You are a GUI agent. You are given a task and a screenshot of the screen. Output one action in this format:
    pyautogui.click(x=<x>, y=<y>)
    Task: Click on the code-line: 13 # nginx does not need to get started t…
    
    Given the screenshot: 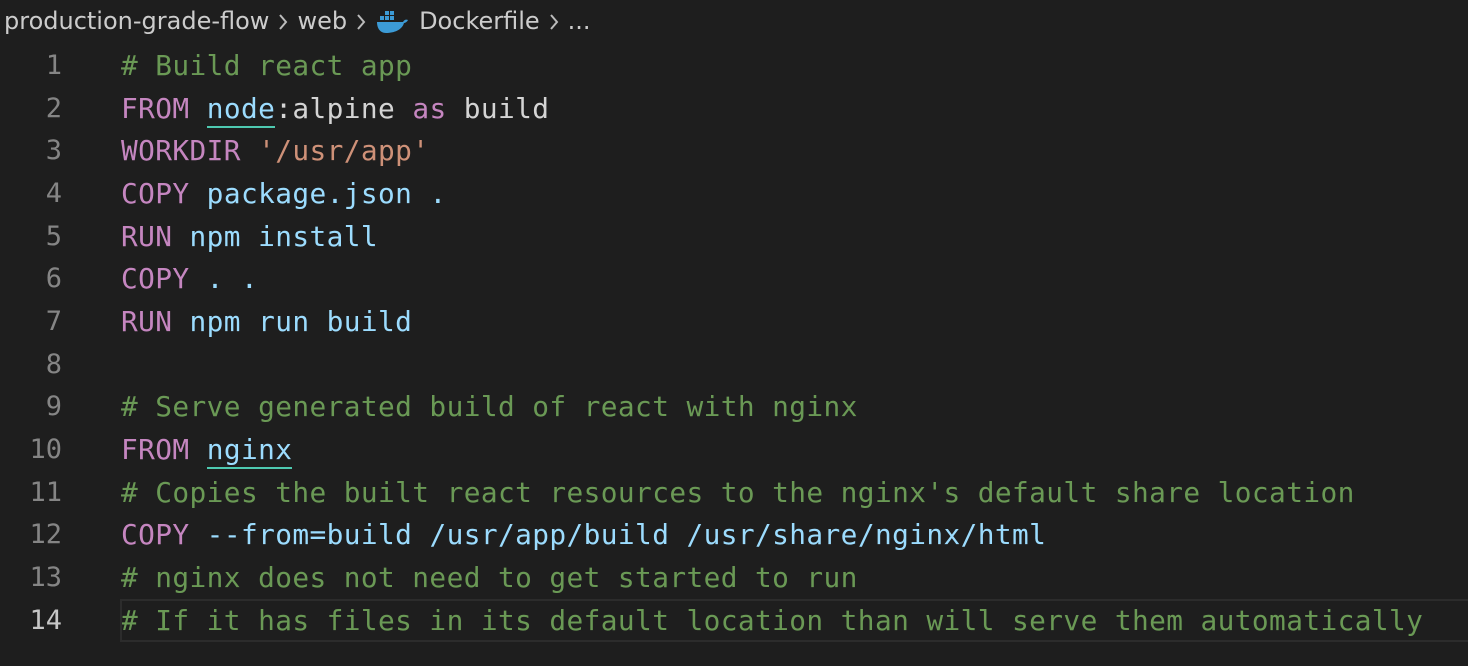 What is the action you would take?
    pyautogui.click(x=734, y=577)
    